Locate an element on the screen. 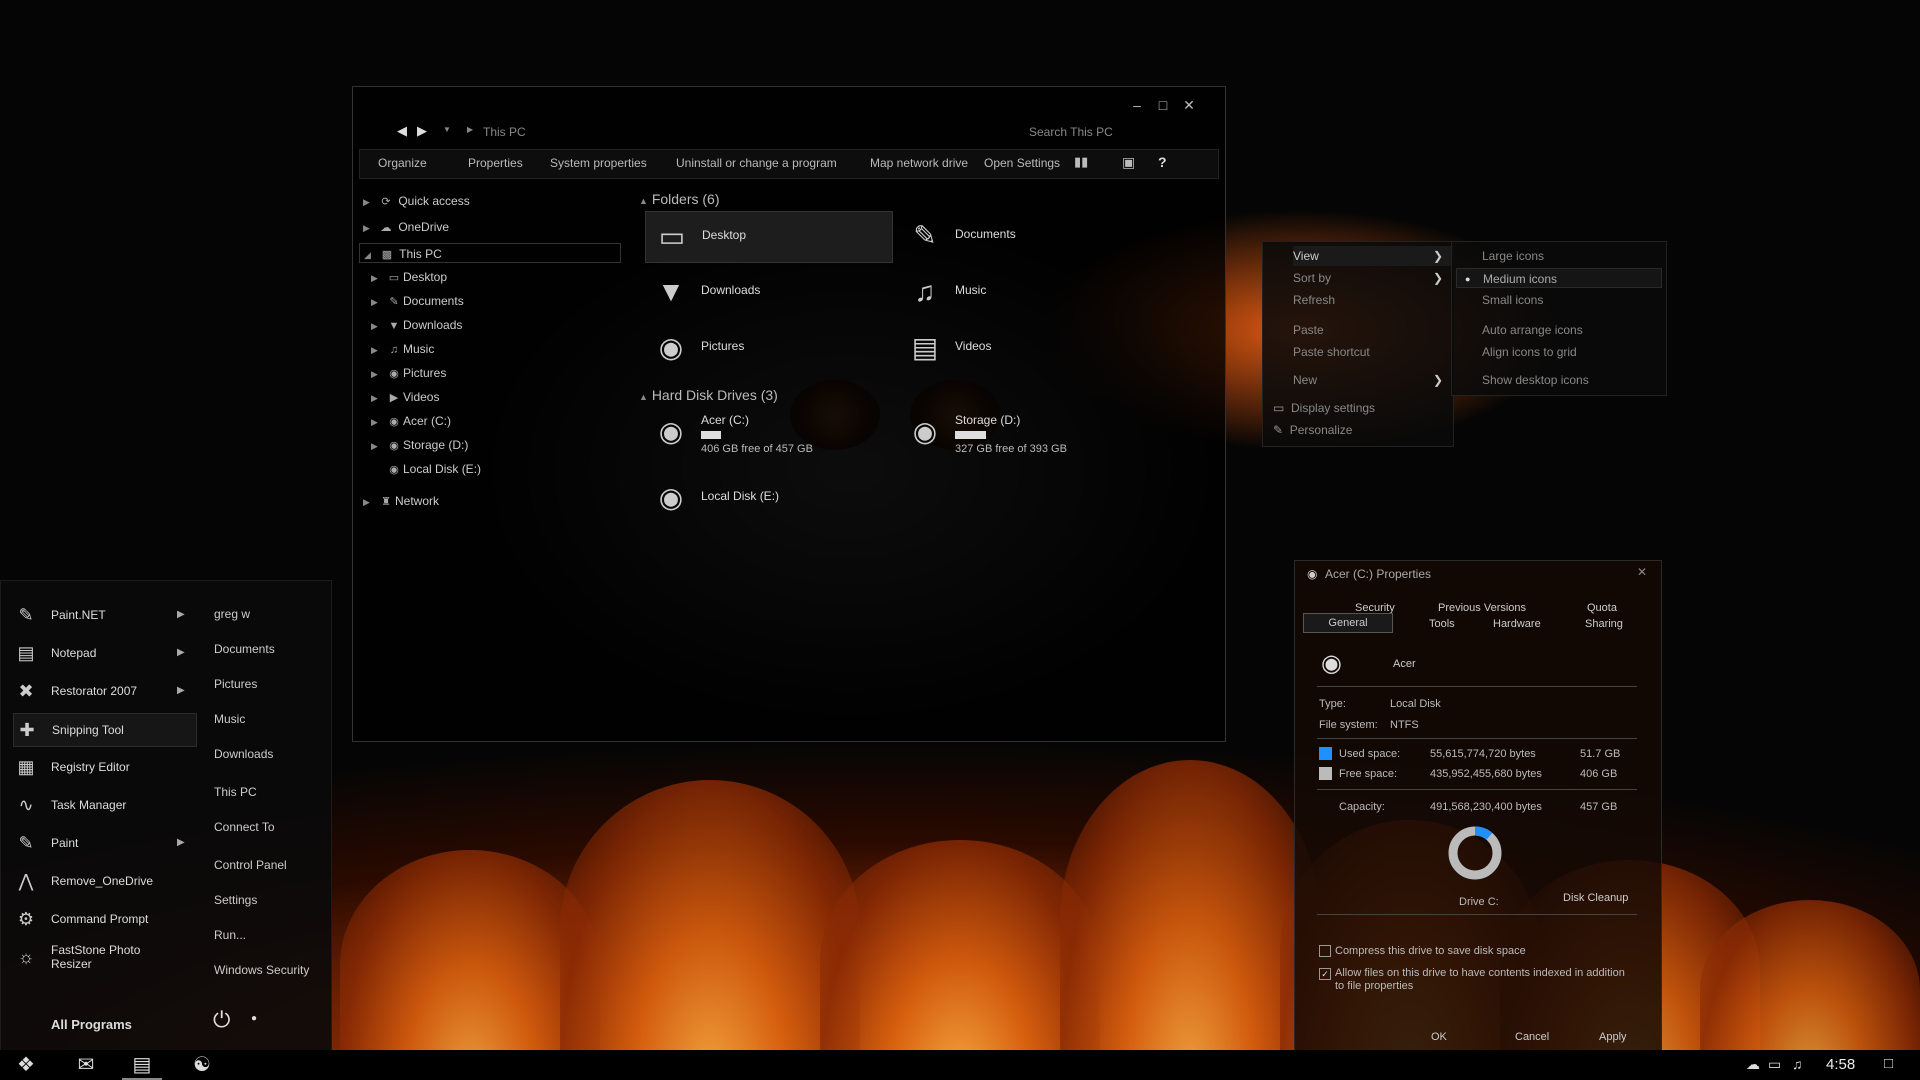  apply-button: Apply is located at coordinates (1613, 1037).